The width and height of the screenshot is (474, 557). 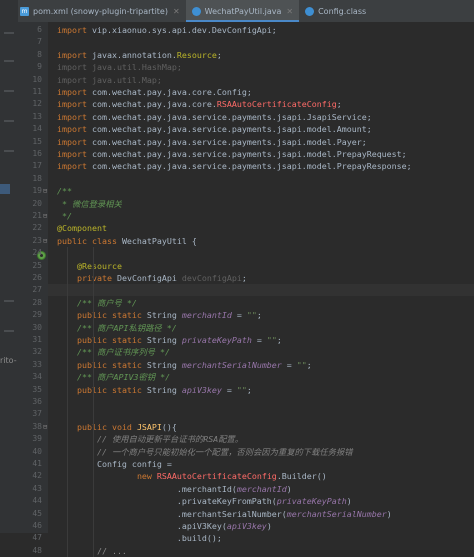 What do you see at coordinates (261, 266) in the screenshot?
I see `code-line: @Resource` at bounding box center [261, 266].